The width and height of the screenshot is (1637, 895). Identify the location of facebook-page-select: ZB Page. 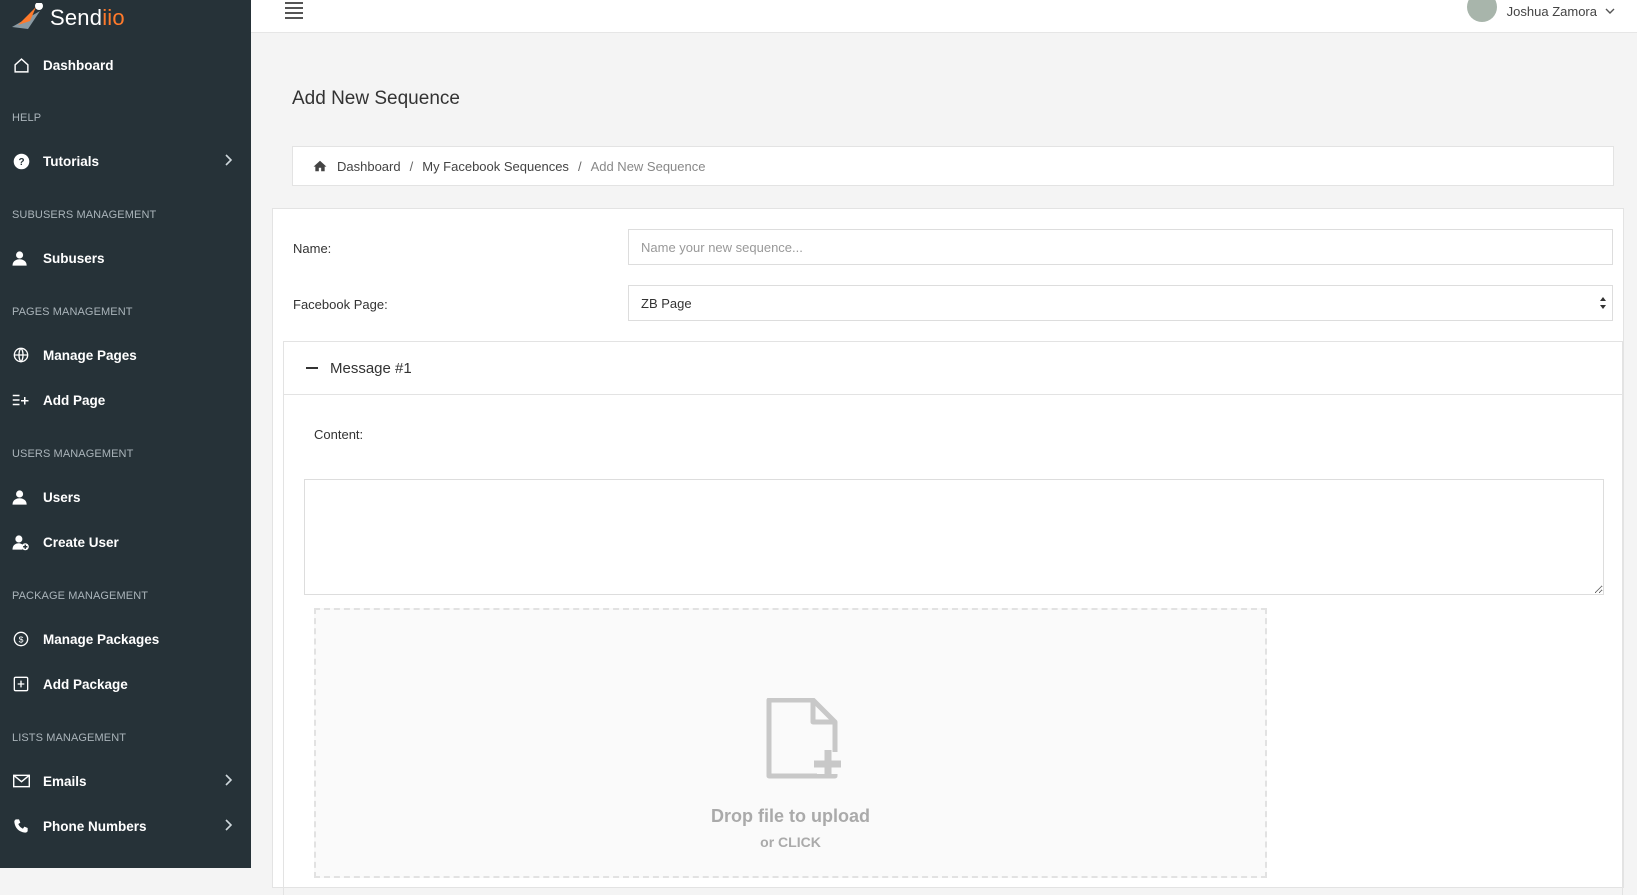
(1120, 303).